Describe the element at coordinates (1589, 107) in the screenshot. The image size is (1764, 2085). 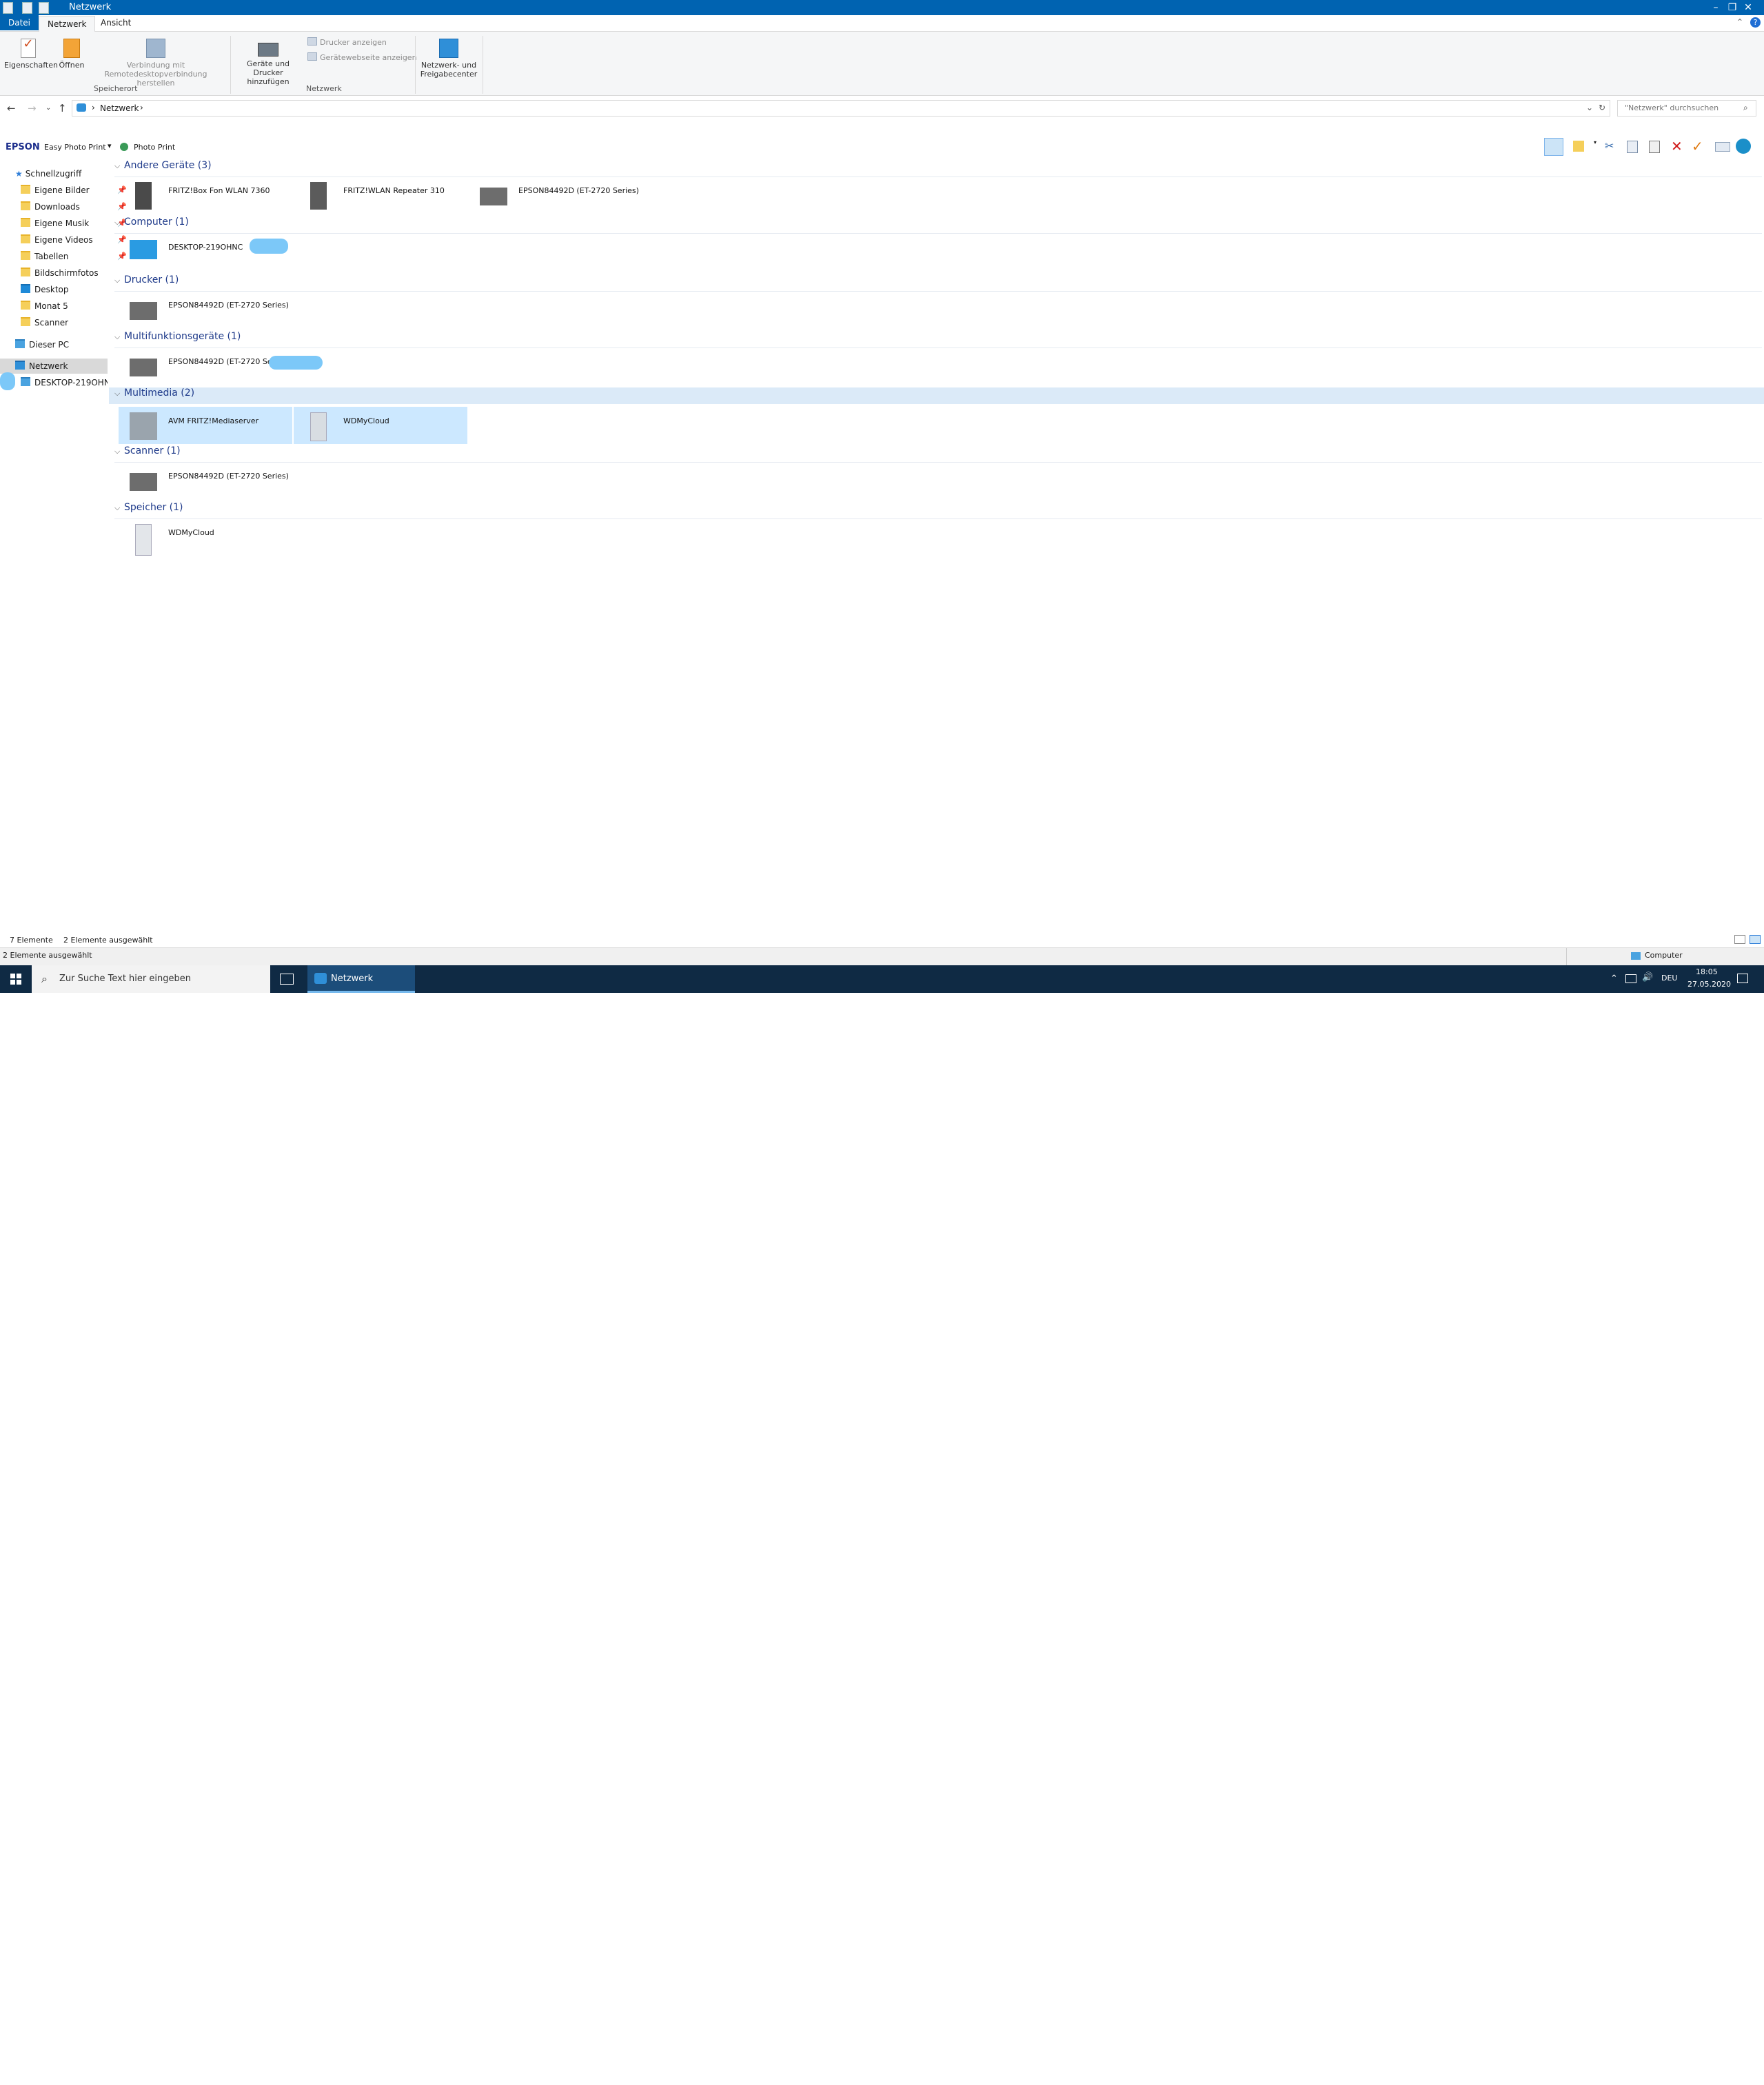
I see `address-dropdown-icon: ⌄` at that location.